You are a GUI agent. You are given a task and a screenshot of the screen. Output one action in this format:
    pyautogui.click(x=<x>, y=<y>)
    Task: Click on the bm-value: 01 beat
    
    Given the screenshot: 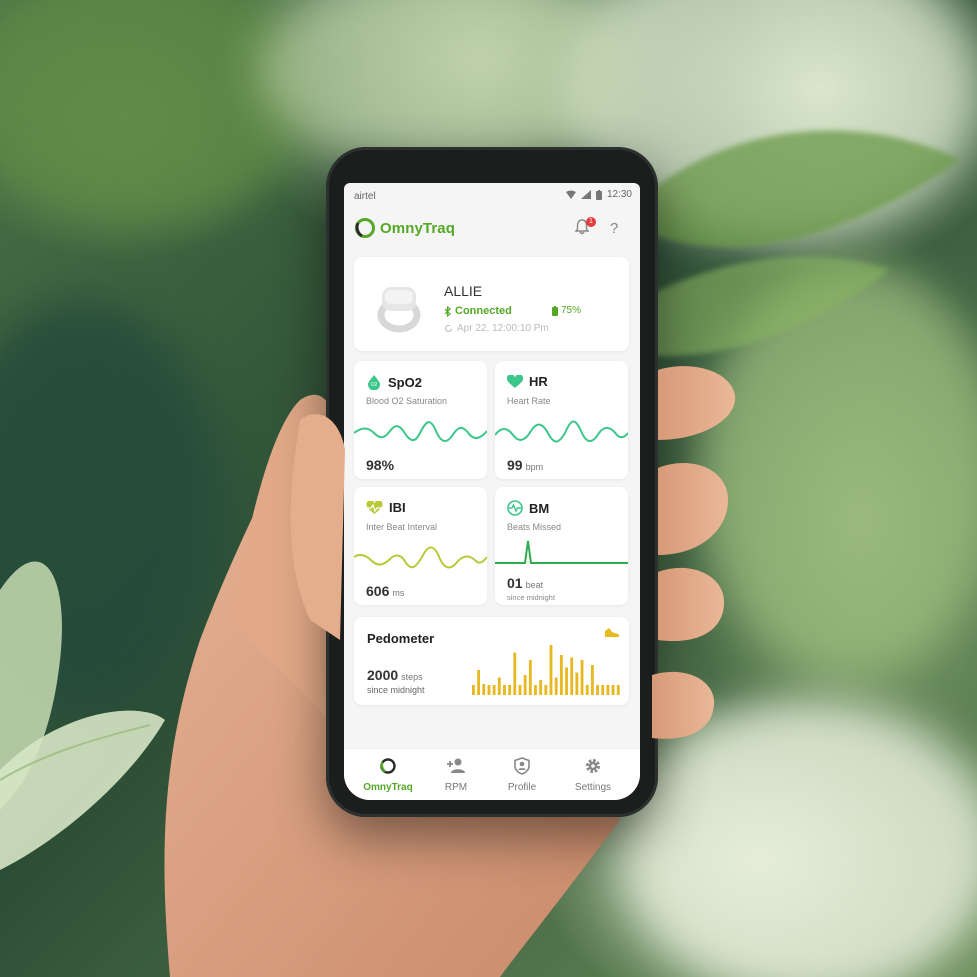 What is the action you would take?
    pyautogui.click(x=525, y=583)
    